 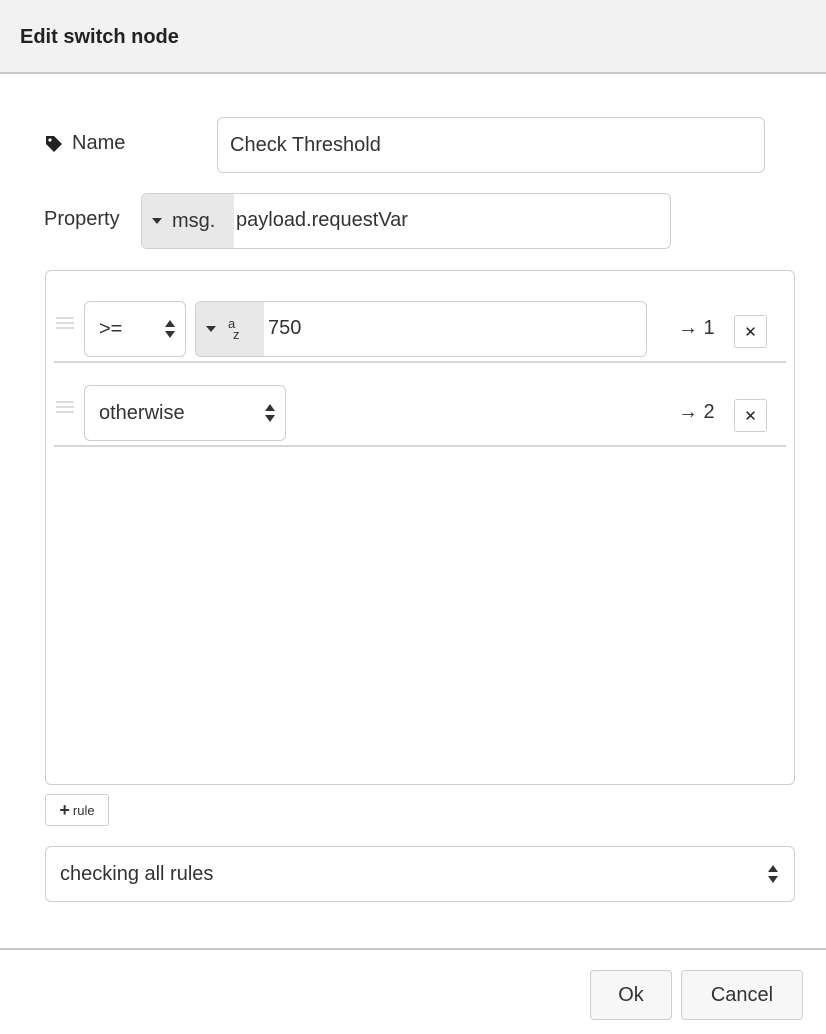 What do you see at coordinates (421, 329) in the screenshot?
I see `rule-value-input: az 750` at bounding box center [421, 329].